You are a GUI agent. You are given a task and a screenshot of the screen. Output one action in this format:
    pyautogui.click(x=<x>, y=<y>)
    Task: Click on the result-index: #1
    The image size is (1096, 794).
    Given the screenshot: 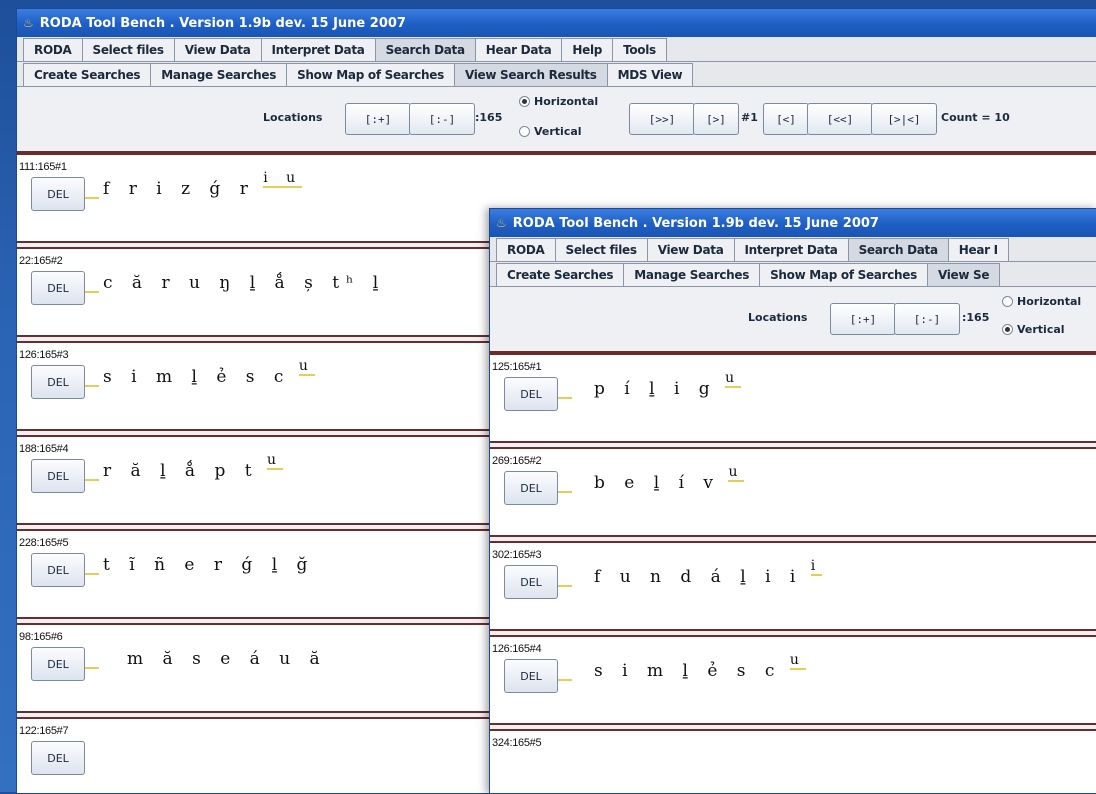 What is the action you would take?
    pyautogui.click(x=749, y=117)
    